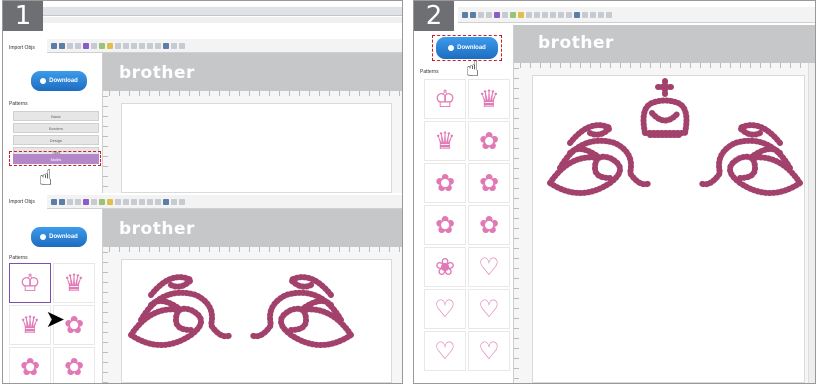  Describe the element at coordinates (675, 138) in the screenshot. I see `motif-design-with-crown` at that location.